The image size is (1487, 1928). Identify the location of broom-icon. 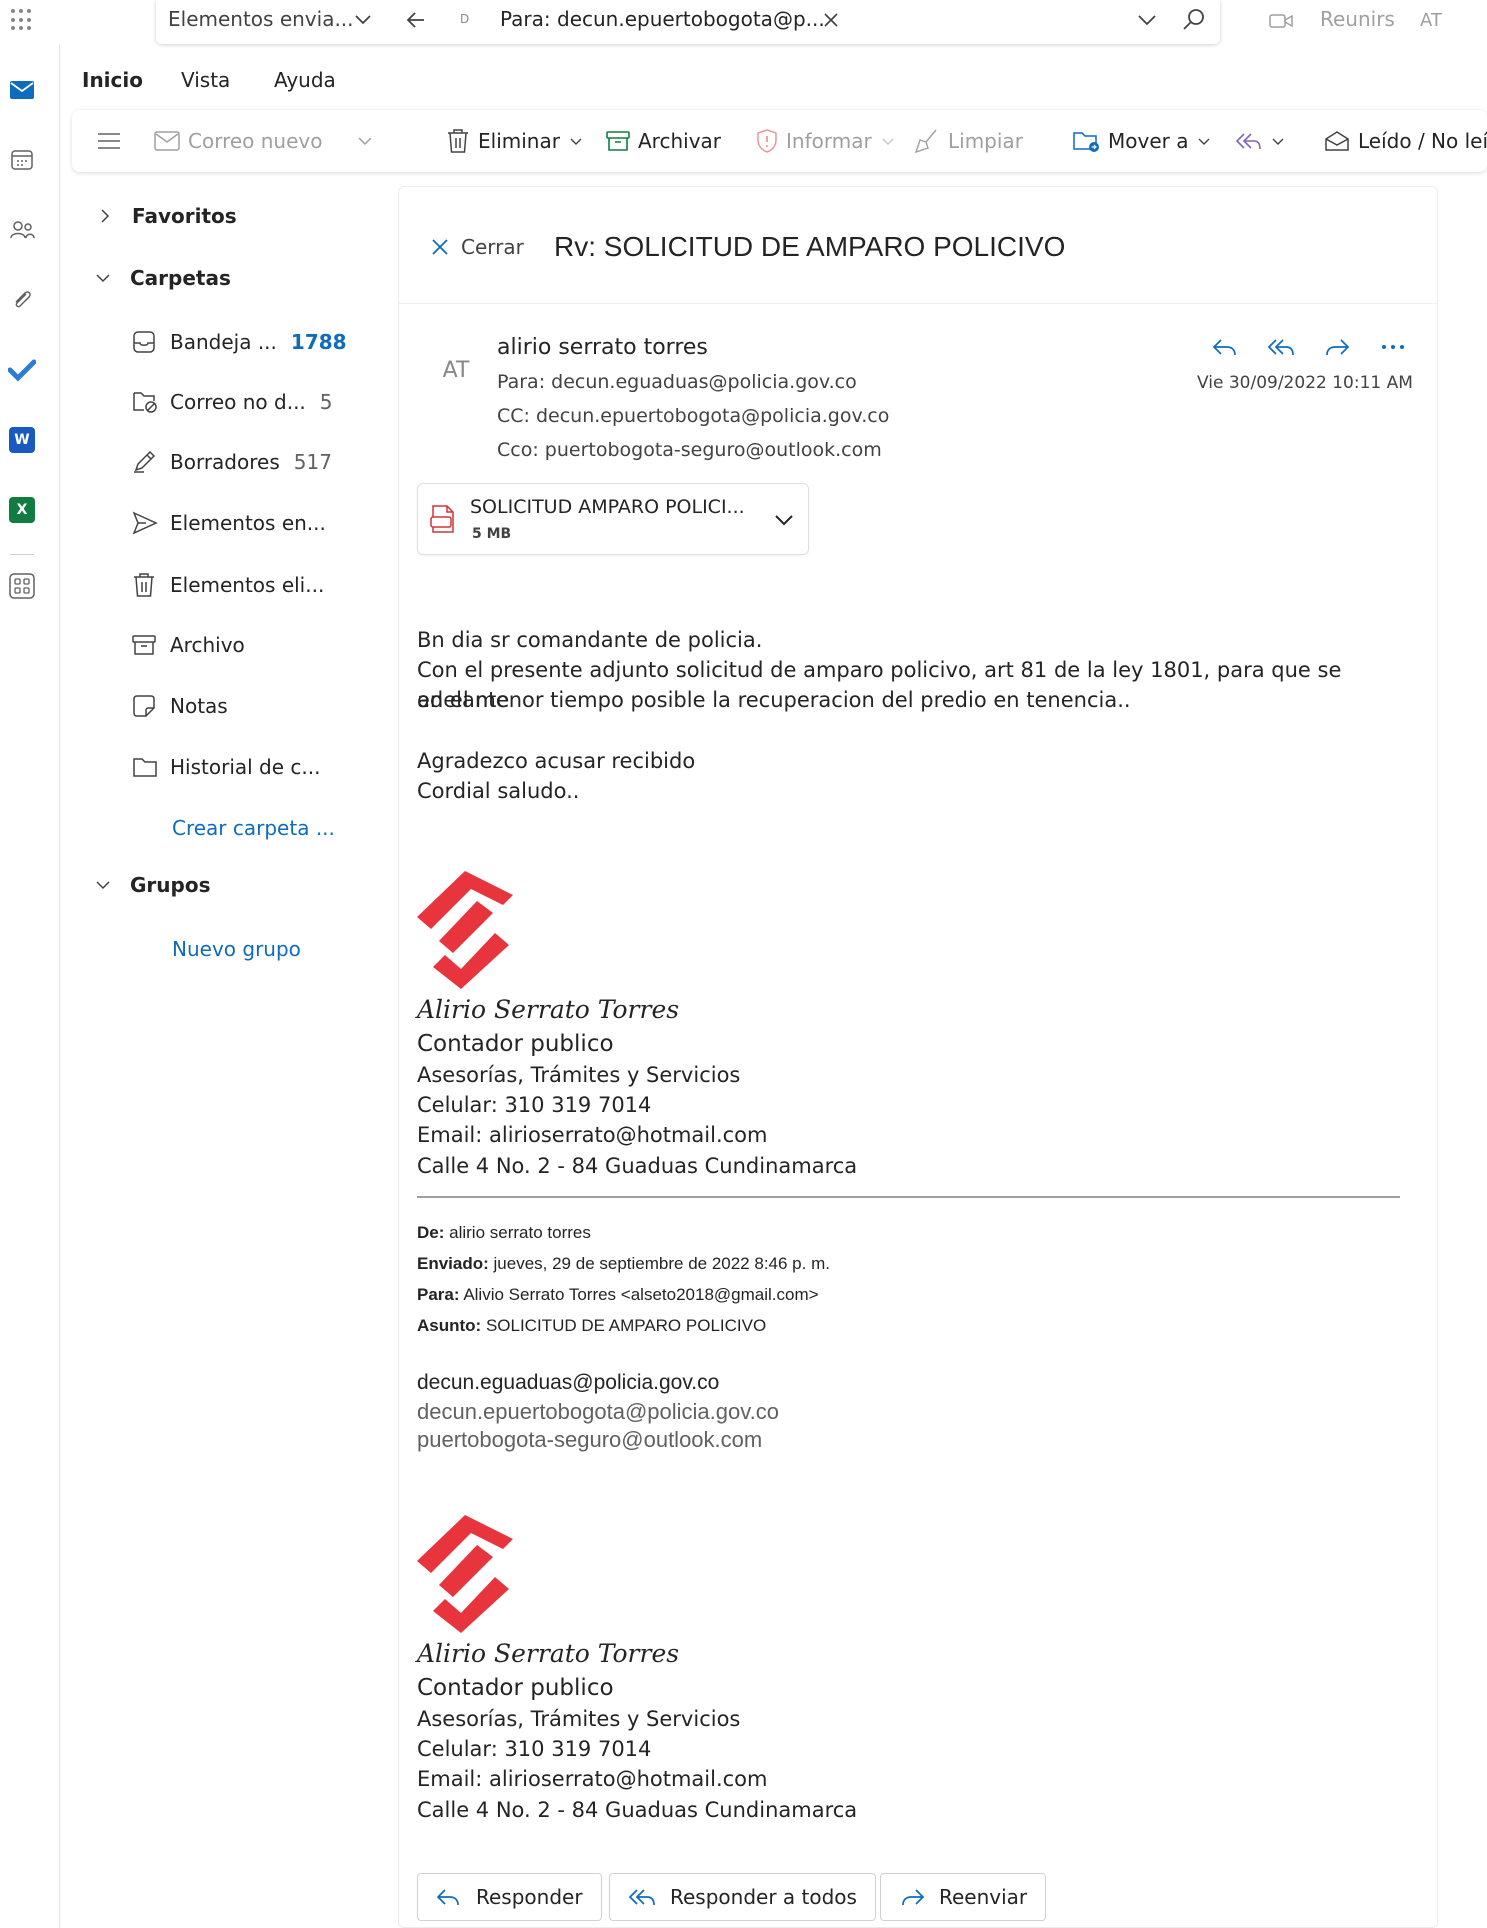
(925, 141).